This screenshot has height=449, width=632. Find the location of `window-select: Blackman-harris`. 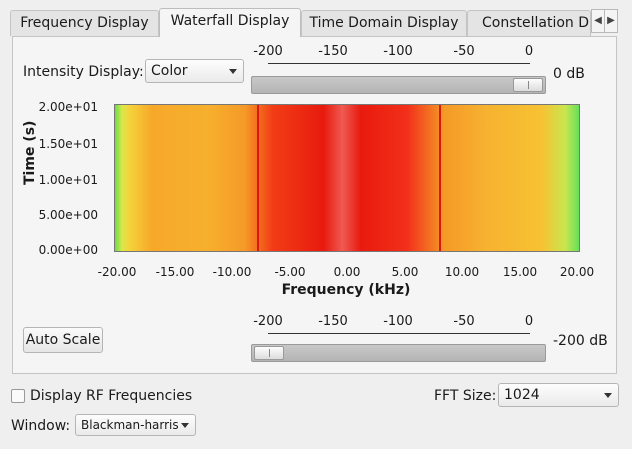

window-select: Blackman-harris is located at coordinates (135, 425).